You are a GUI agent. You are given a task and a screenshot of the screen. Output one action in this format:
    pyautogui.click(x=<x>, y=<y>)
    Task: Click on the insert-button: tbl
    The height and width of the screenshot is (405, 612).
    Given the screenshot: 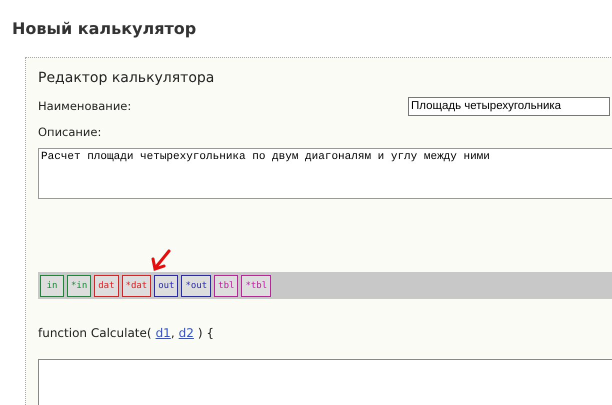 What is the action you would take?
    pyautogui.click(x=226, y=285)
    